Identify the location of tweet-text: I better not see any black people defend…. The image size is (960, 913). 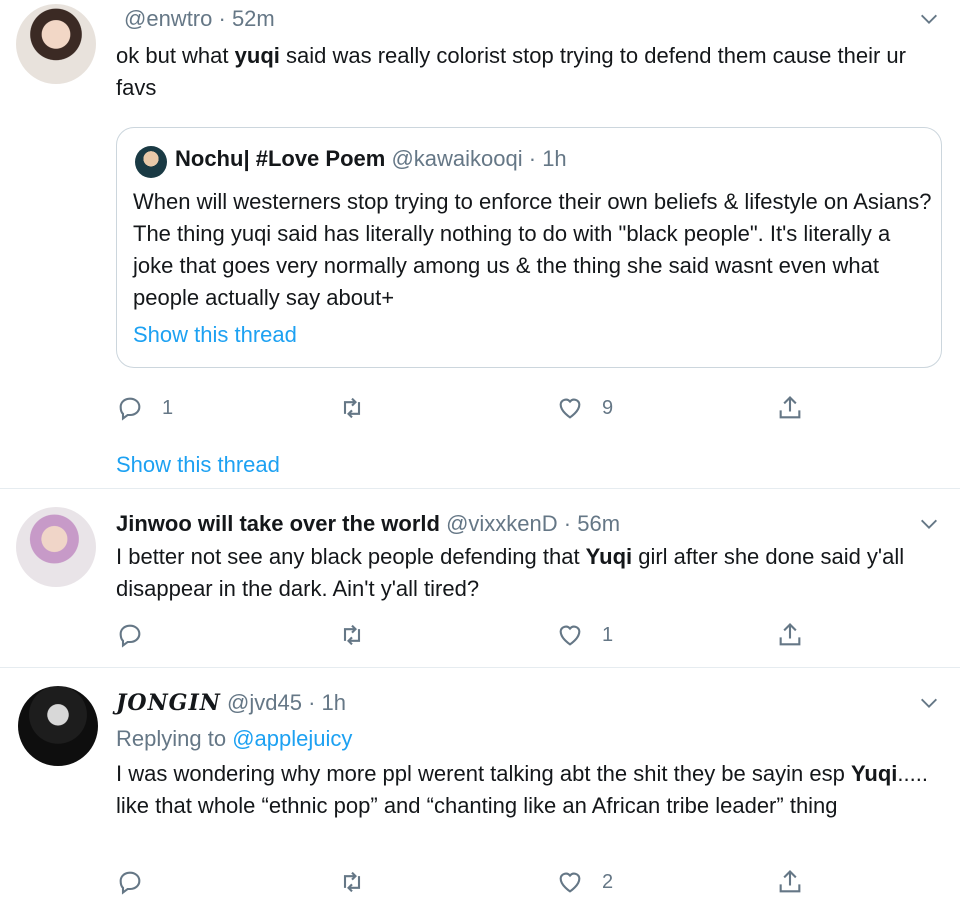
(510, 572).